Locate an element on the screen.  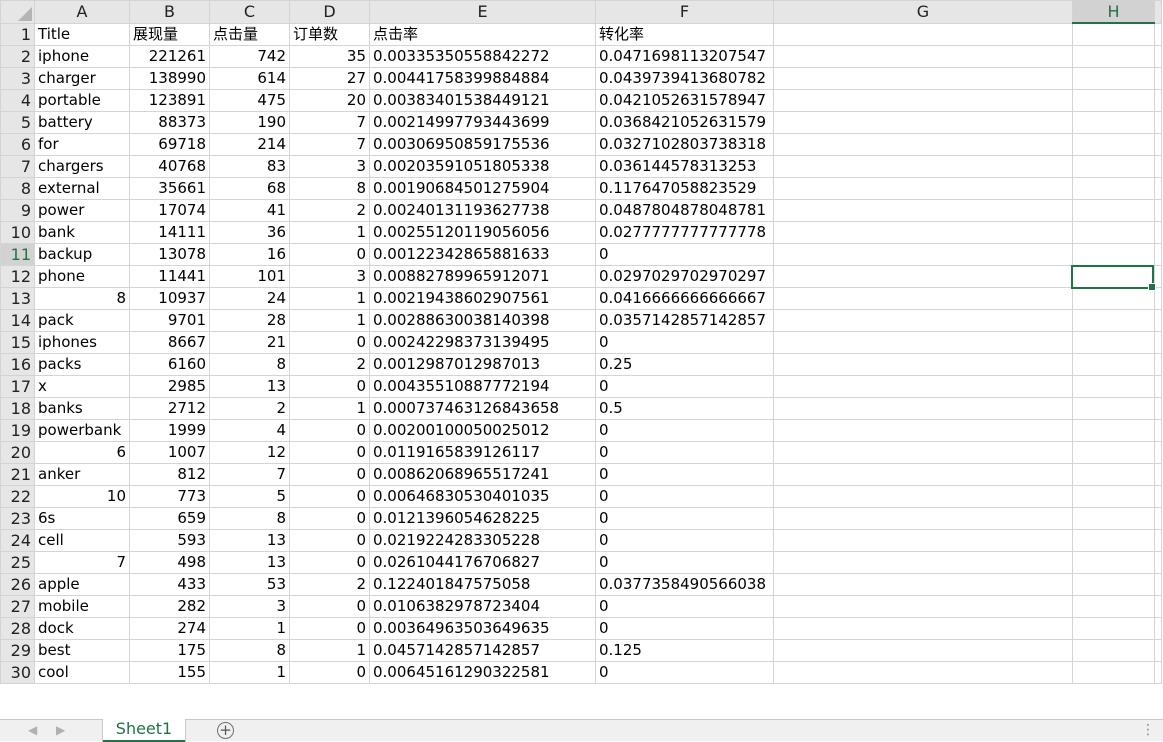
column-header-g: G is located at coordinates (923, 12).